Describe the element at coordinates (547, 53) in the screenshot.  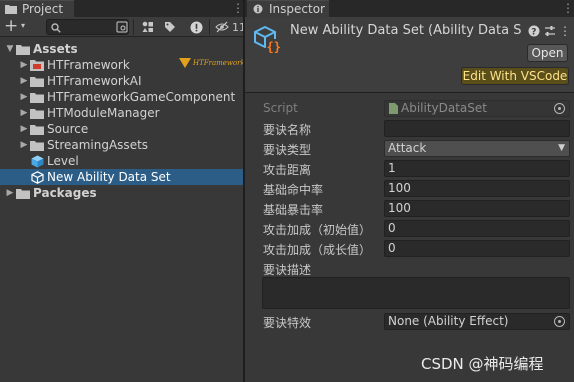
I see `open-button: Open` at that location.